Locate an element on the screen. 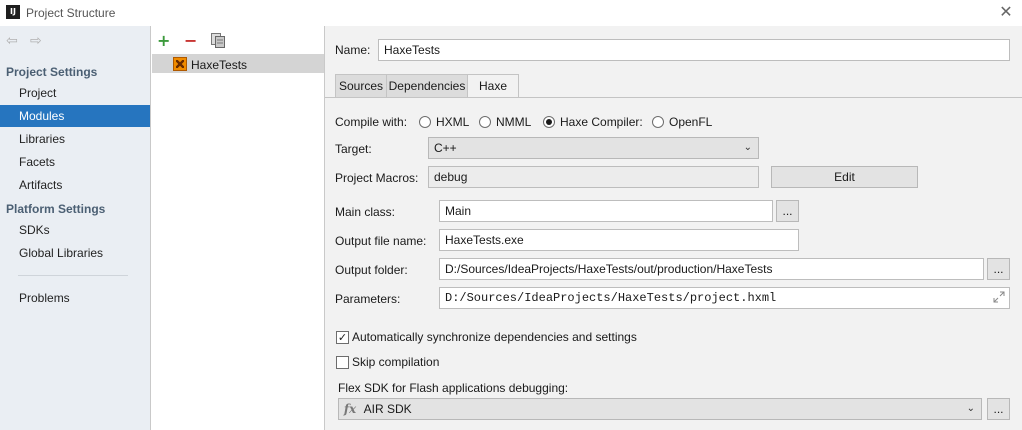 This screenshot has height=430, width=1022. name-label: Name: is located at coordinates (353, 50).